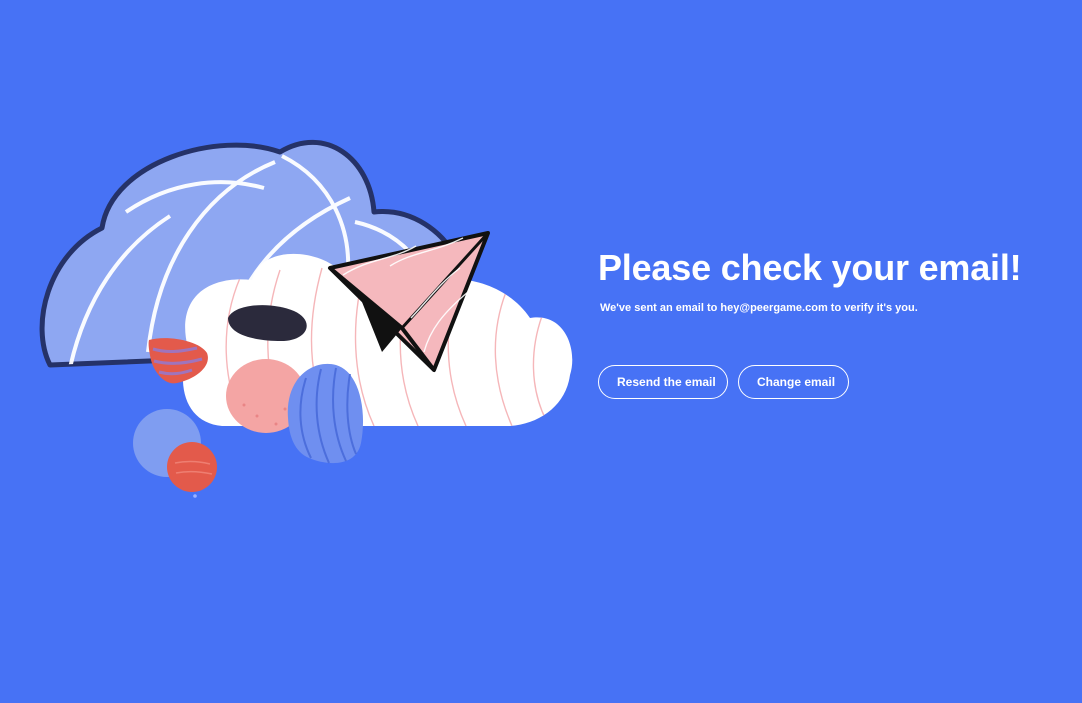 The image size is (1082, 703). I want to click on change-email-button: Change email, so click(793, 382).